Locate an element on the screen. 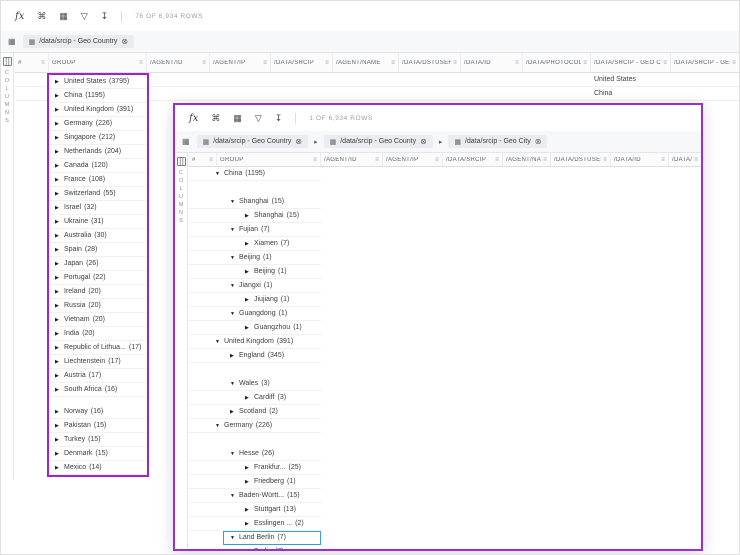 This screenshot has width=740, height=555. group-row: ▶ France (108) is located at coordinates (98, 180).